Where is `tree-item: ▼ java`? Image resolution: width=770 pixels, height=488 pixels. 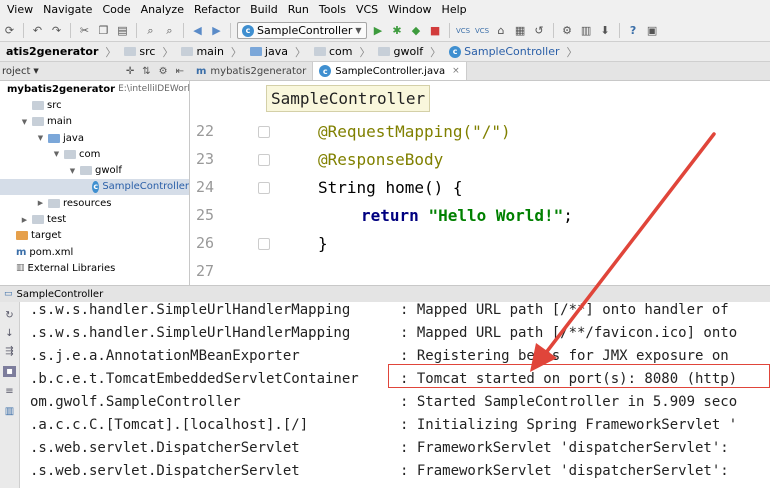
tree-item: ▼ java is located at coordinates (94, 138).